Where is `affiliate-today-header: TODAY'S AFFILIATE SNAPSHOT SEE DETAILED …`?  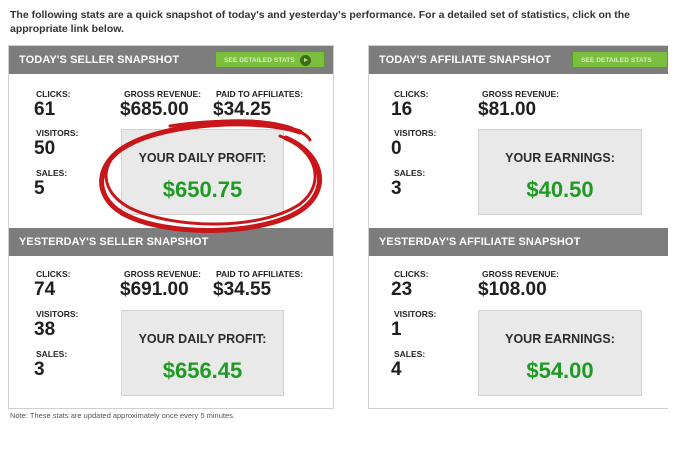
affiliate-today-header: TODAY'S AFFILIATE SNAPSHOT SEE DETAILED … is located at coordinates (518, 60).